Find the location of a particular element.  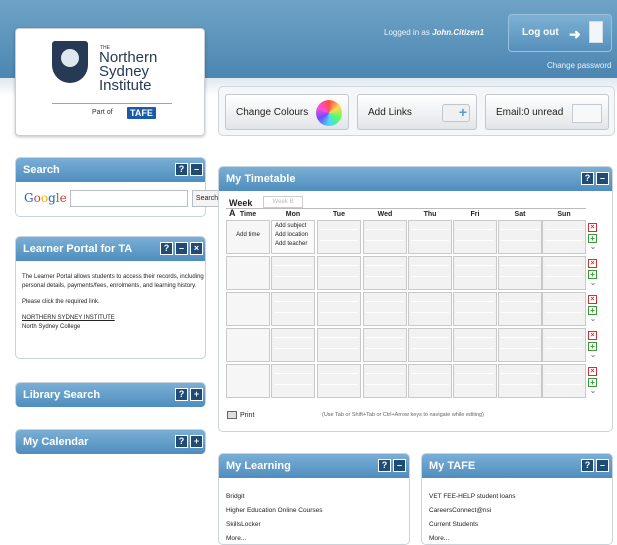

timetable-cell: Add subject Add location Add teacher is located at coordinates (293, 237).